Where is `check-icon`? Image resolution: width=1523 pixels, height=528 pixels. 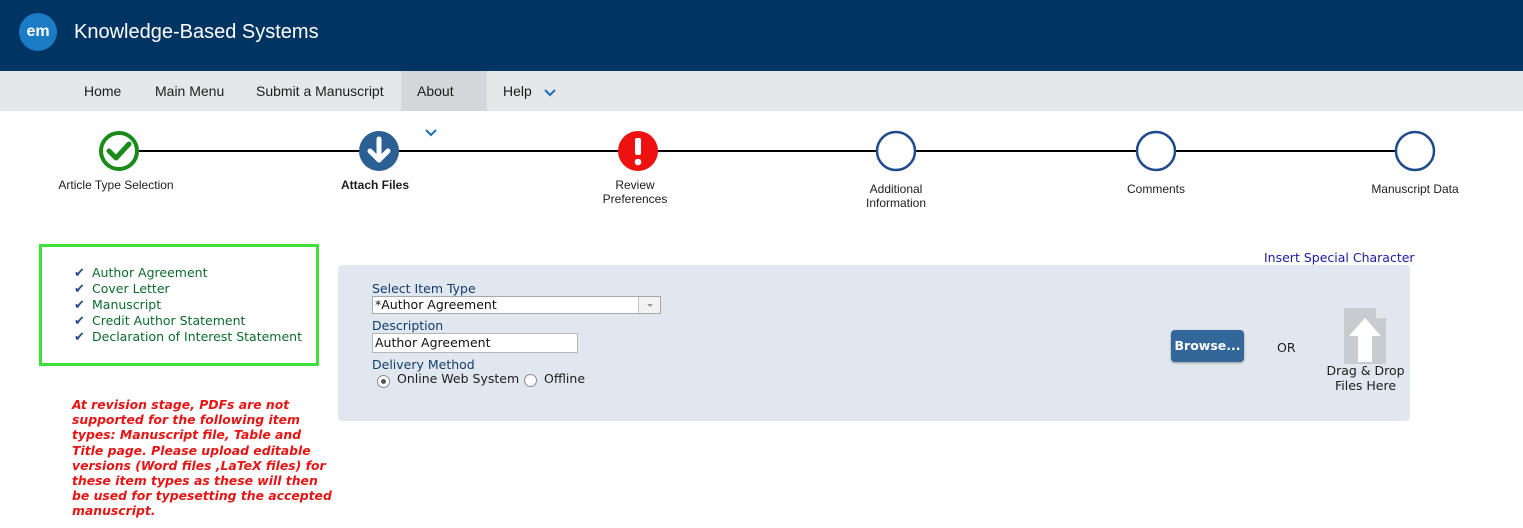
check-icon is located at coordinates (119, 151).